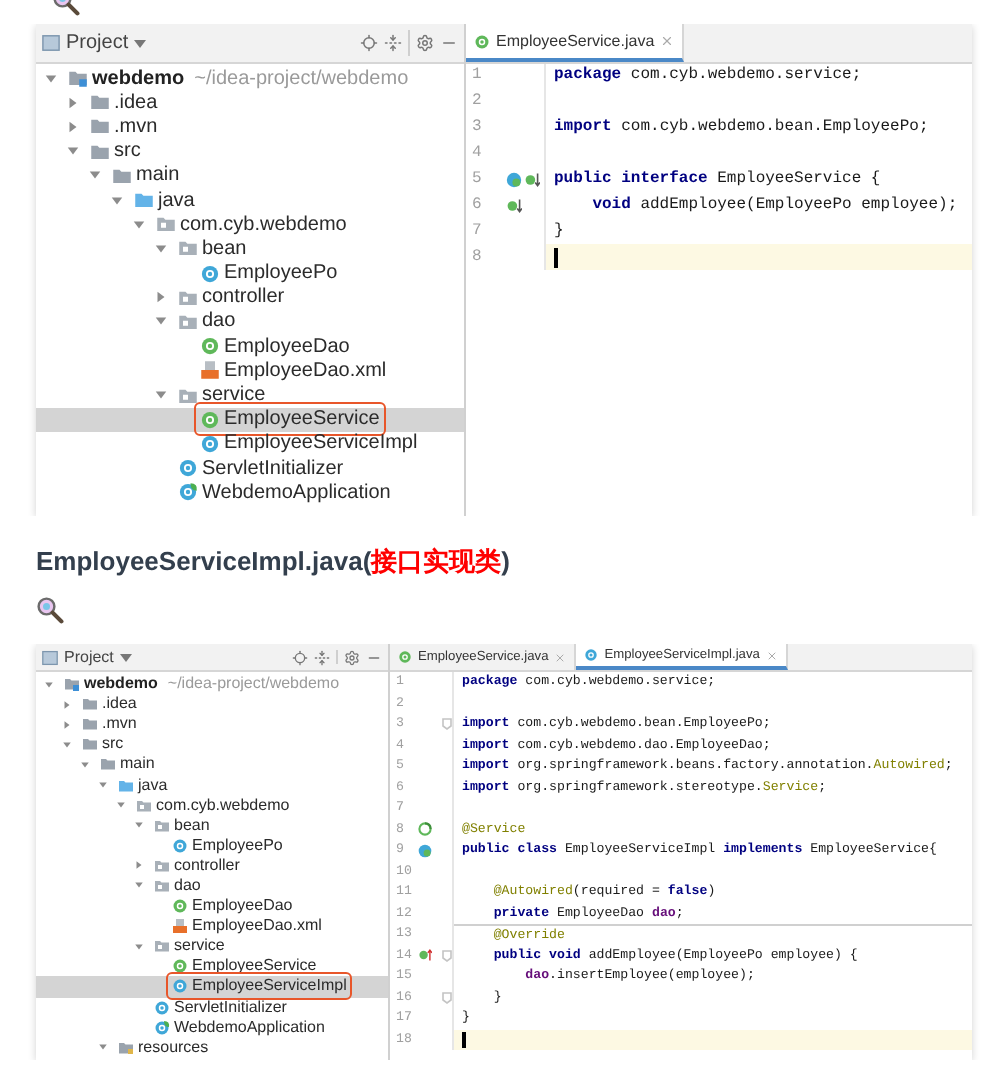 This screenshot has height=1066, width=1008. What do you see at coordinates (477, 257) in the screenshot?
I see `line-number: 8` at bounding box center [477, 257].